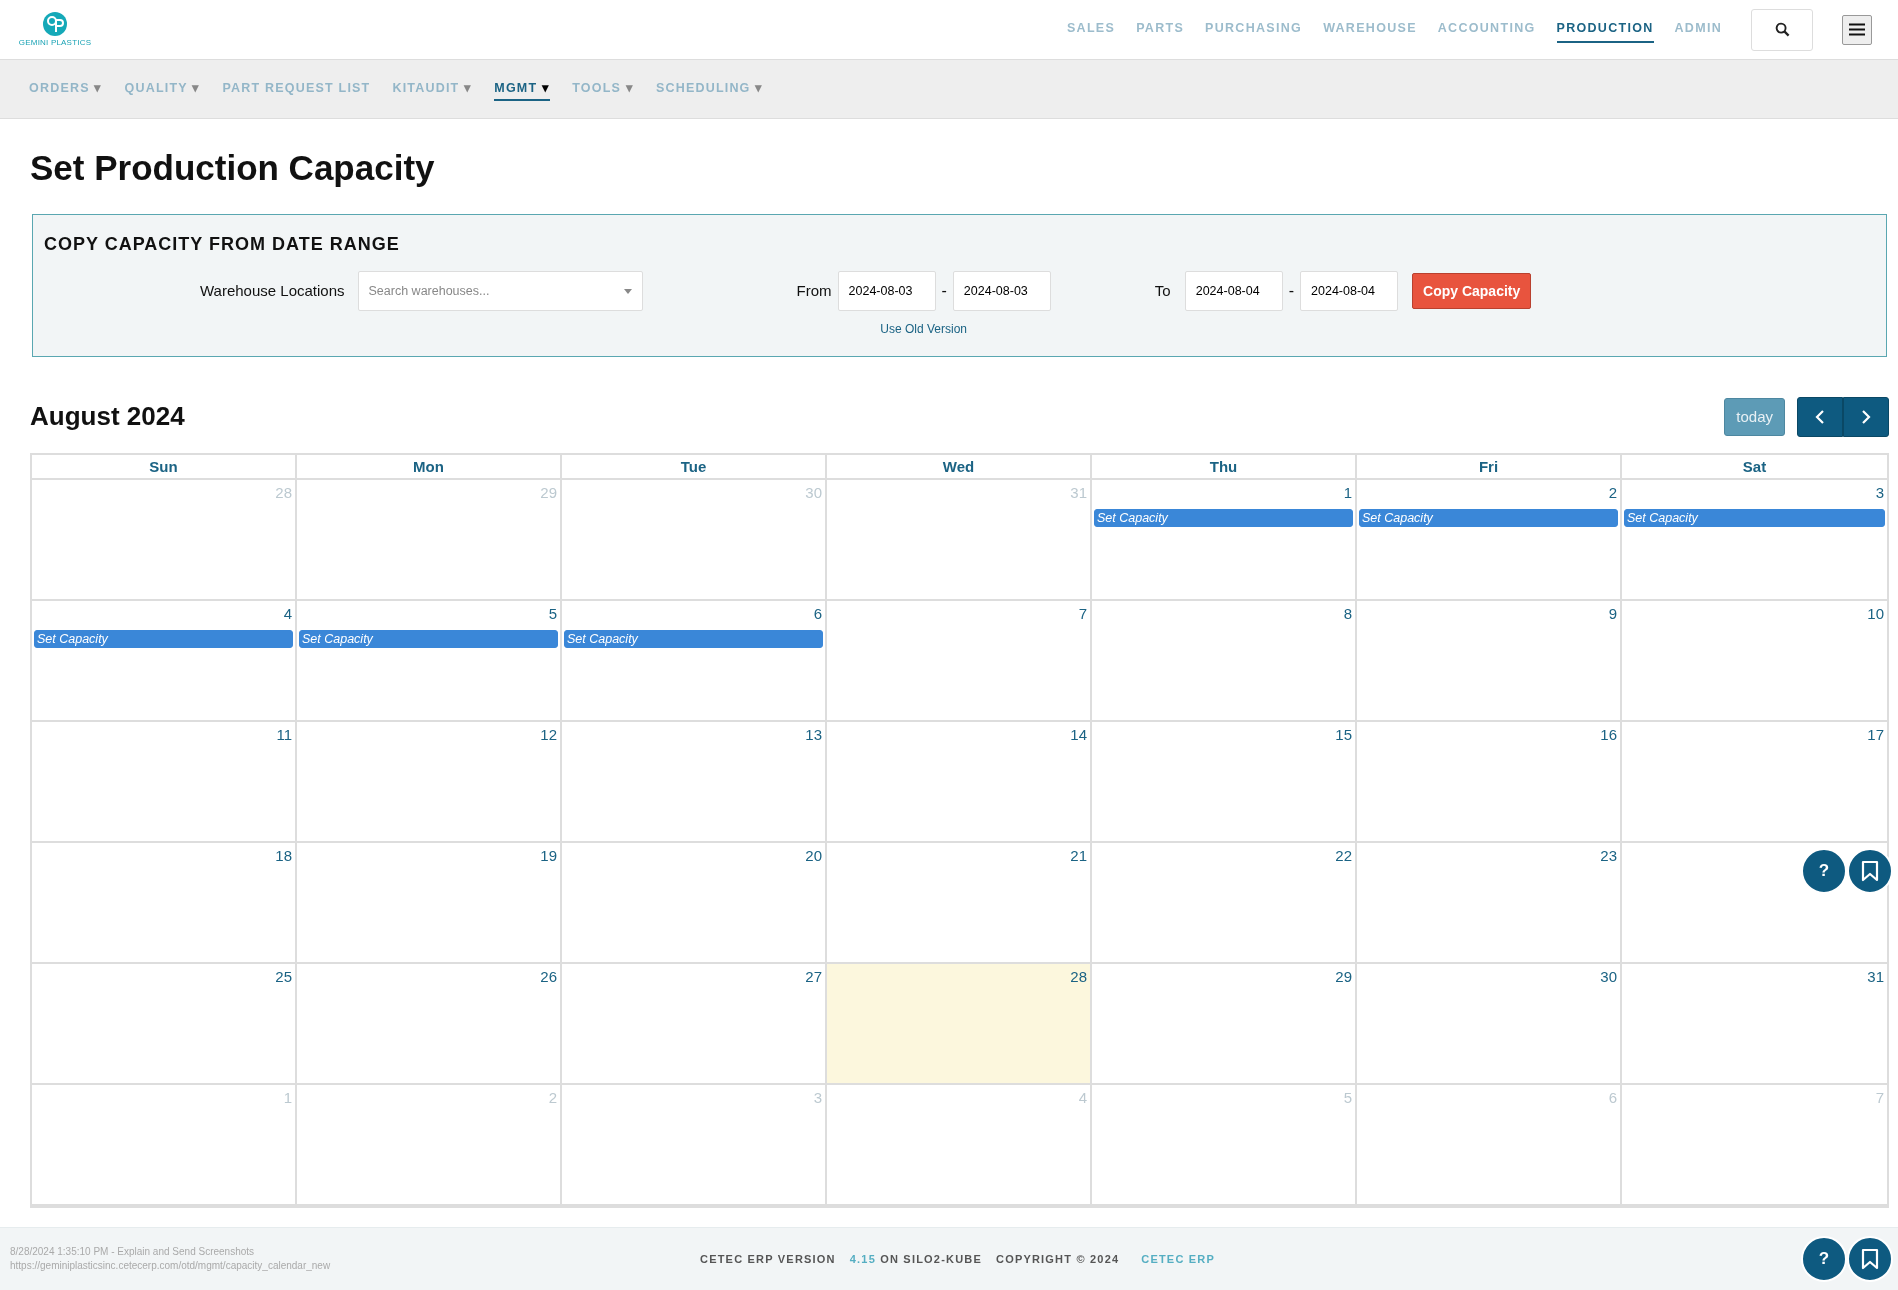 This screenshot has height=1290, width=1898. Describe the element at coordinates (1058, 1259) in the screenshot. I see `copyright-text: COPYRIGHT © 2024` at that location.